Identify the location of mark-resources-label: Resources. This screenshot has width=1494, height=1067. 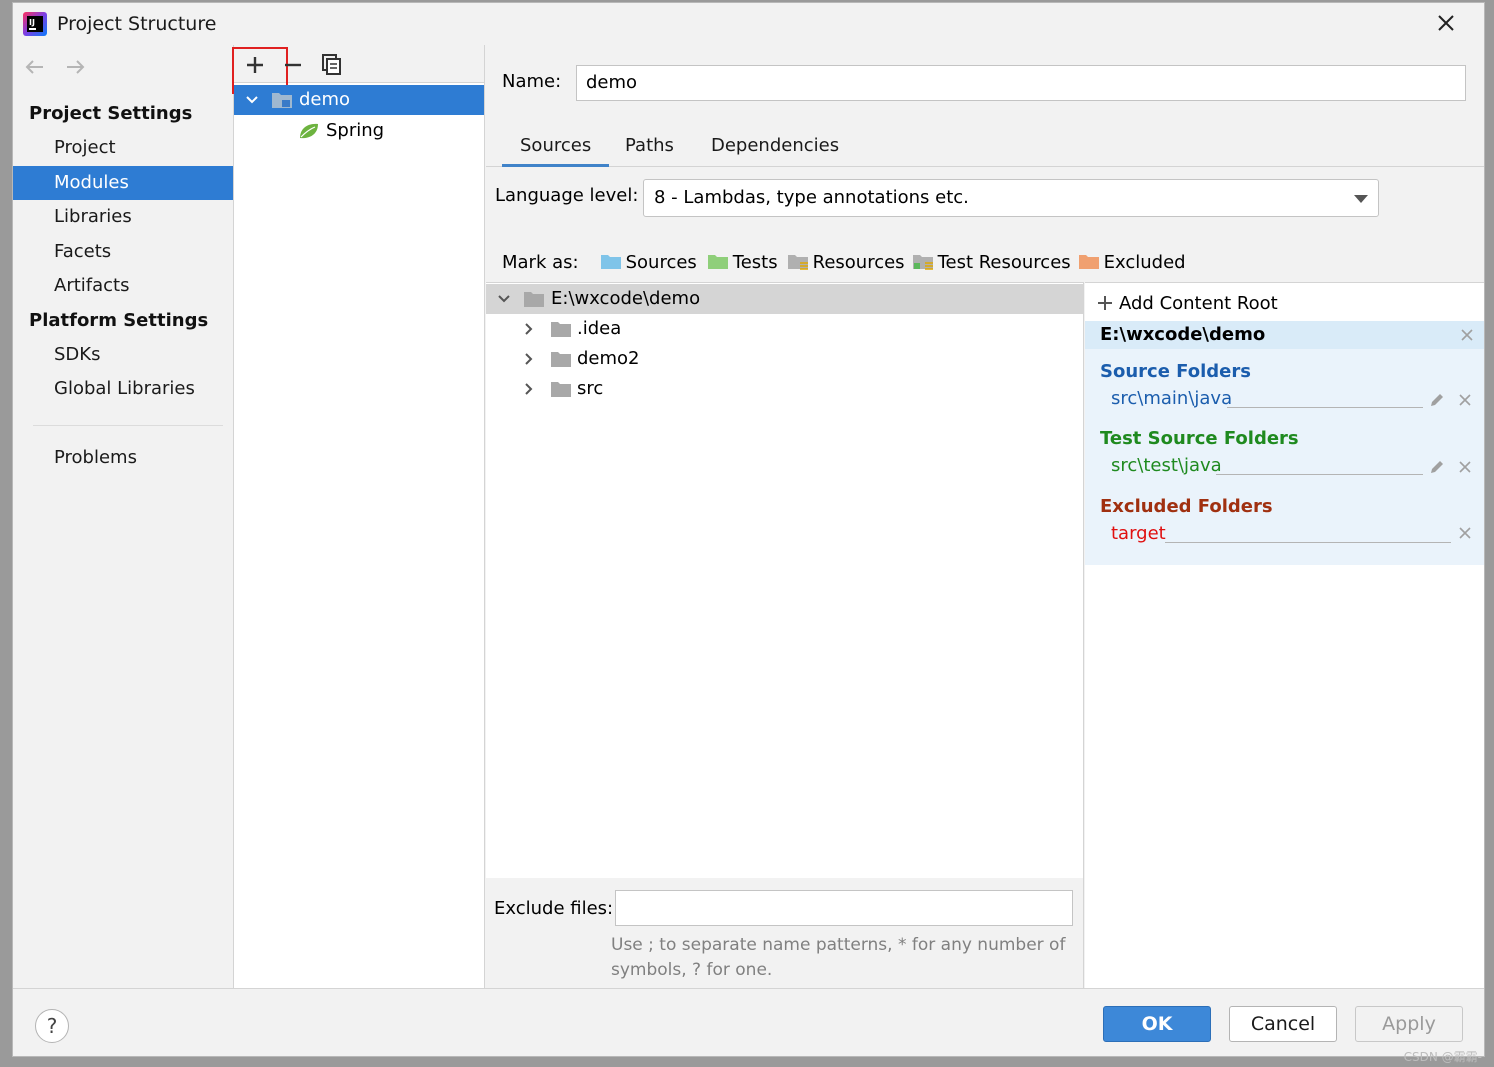
(858, 262).